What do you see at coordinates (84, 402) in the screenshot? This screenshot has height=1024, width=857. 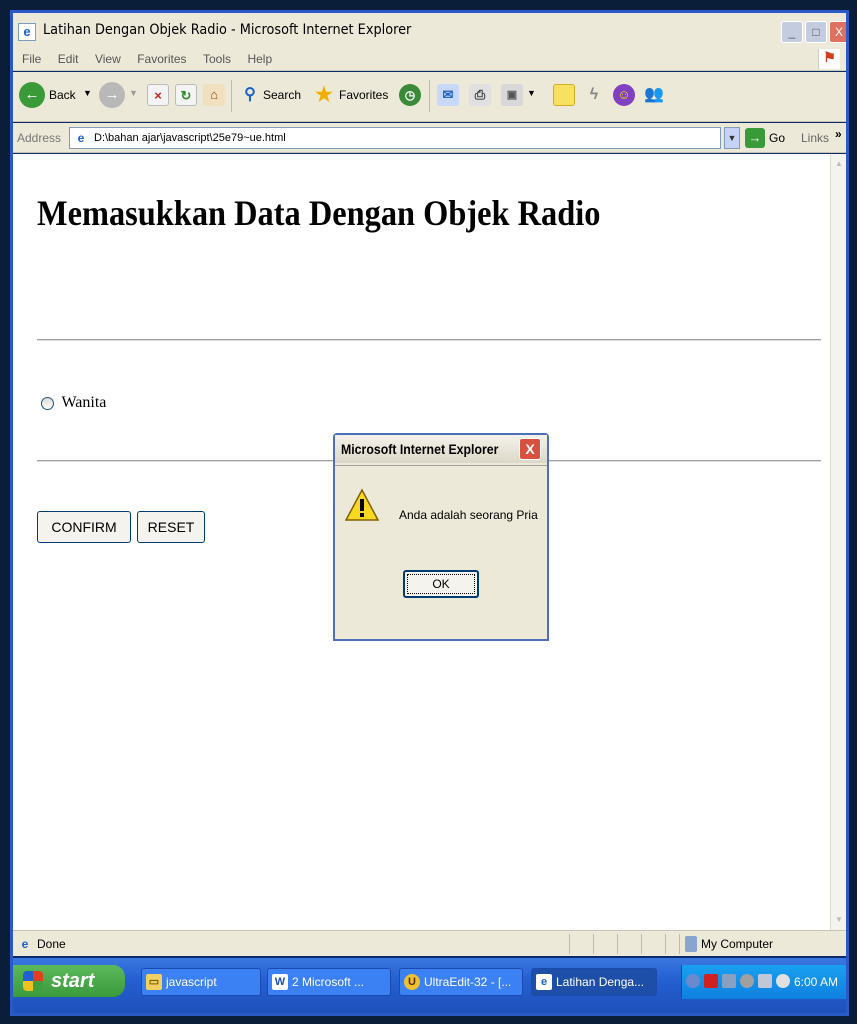 I see `radio-label: Wanita` at bounding box center [84, 402].